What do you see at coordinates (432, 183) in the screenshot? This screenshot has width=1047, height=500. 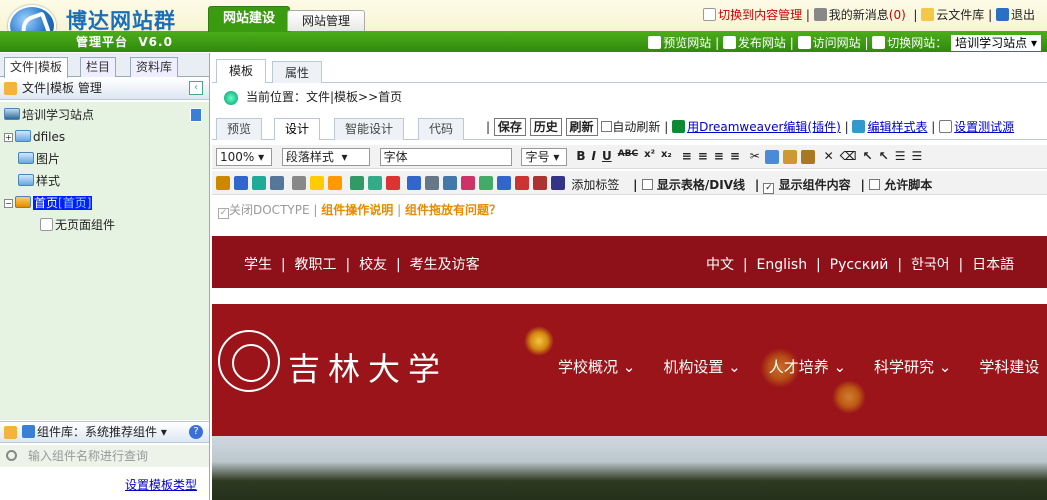 I see `form-icon` at bounding box center [432, 183].